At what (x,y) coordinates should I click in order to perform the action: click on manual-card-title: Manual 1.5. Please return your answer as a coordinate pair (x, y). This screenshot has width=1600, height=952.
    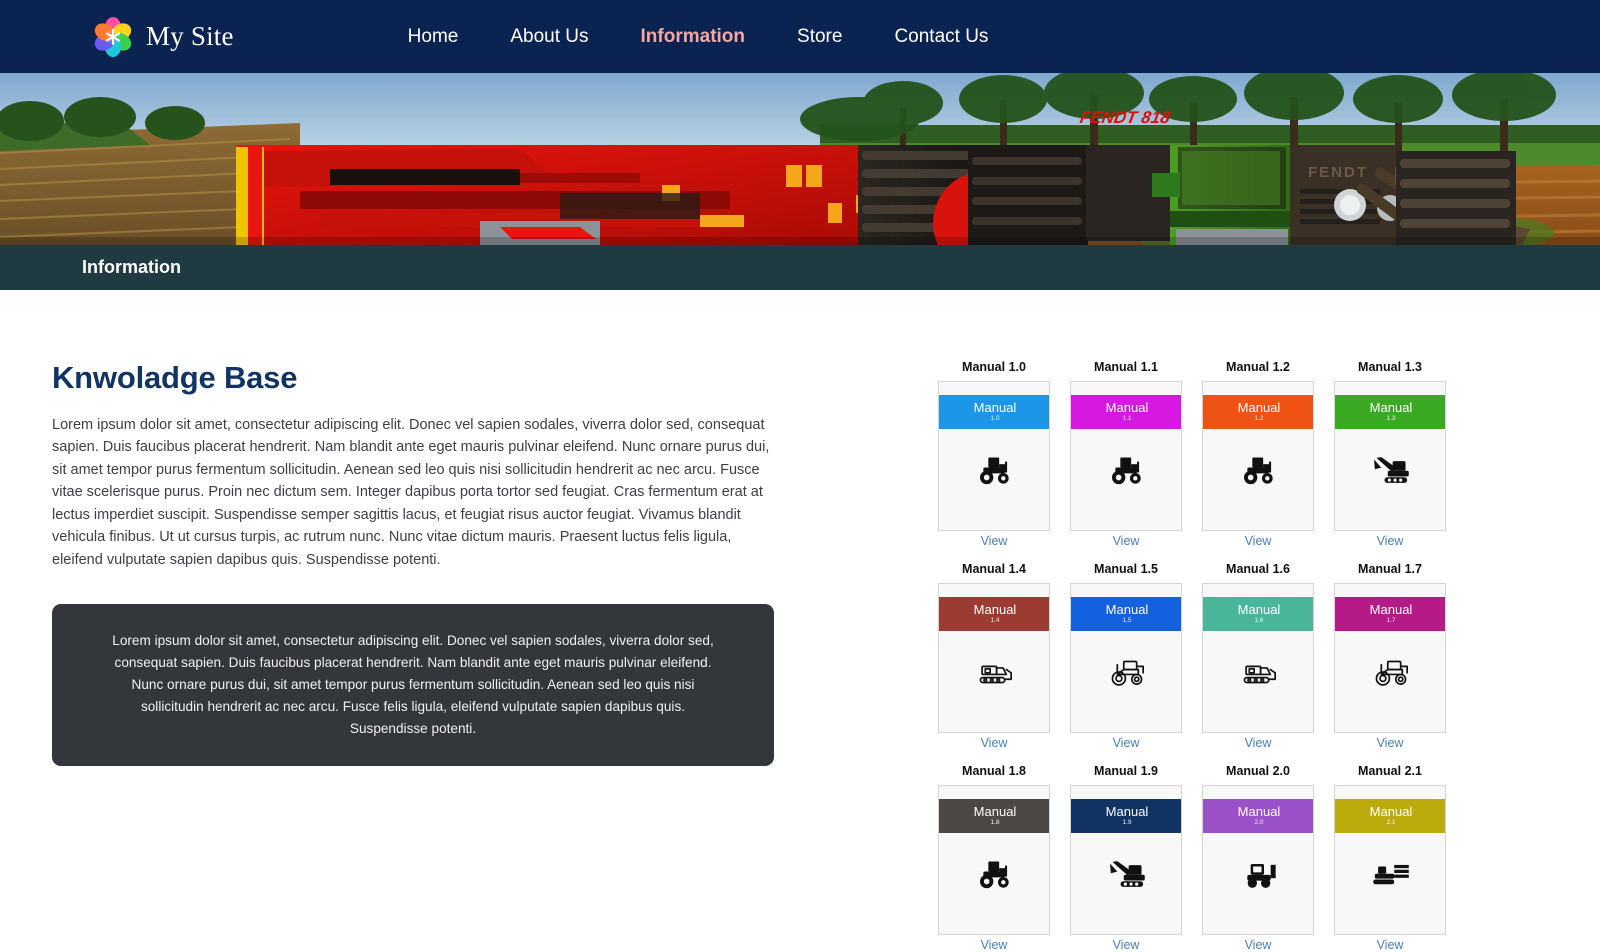
    Looking at the image, I should click on (1126, 569).